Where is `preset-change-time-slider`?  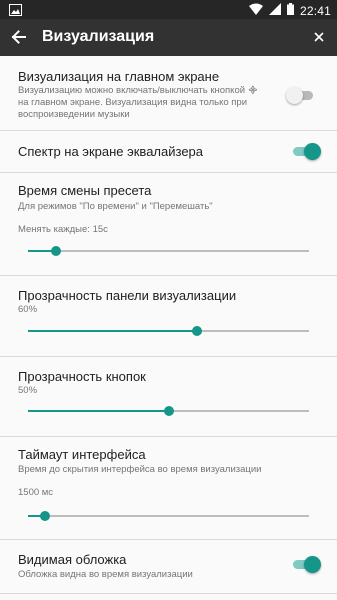
preset-change-time-slider is located at coordinates (168, 251).